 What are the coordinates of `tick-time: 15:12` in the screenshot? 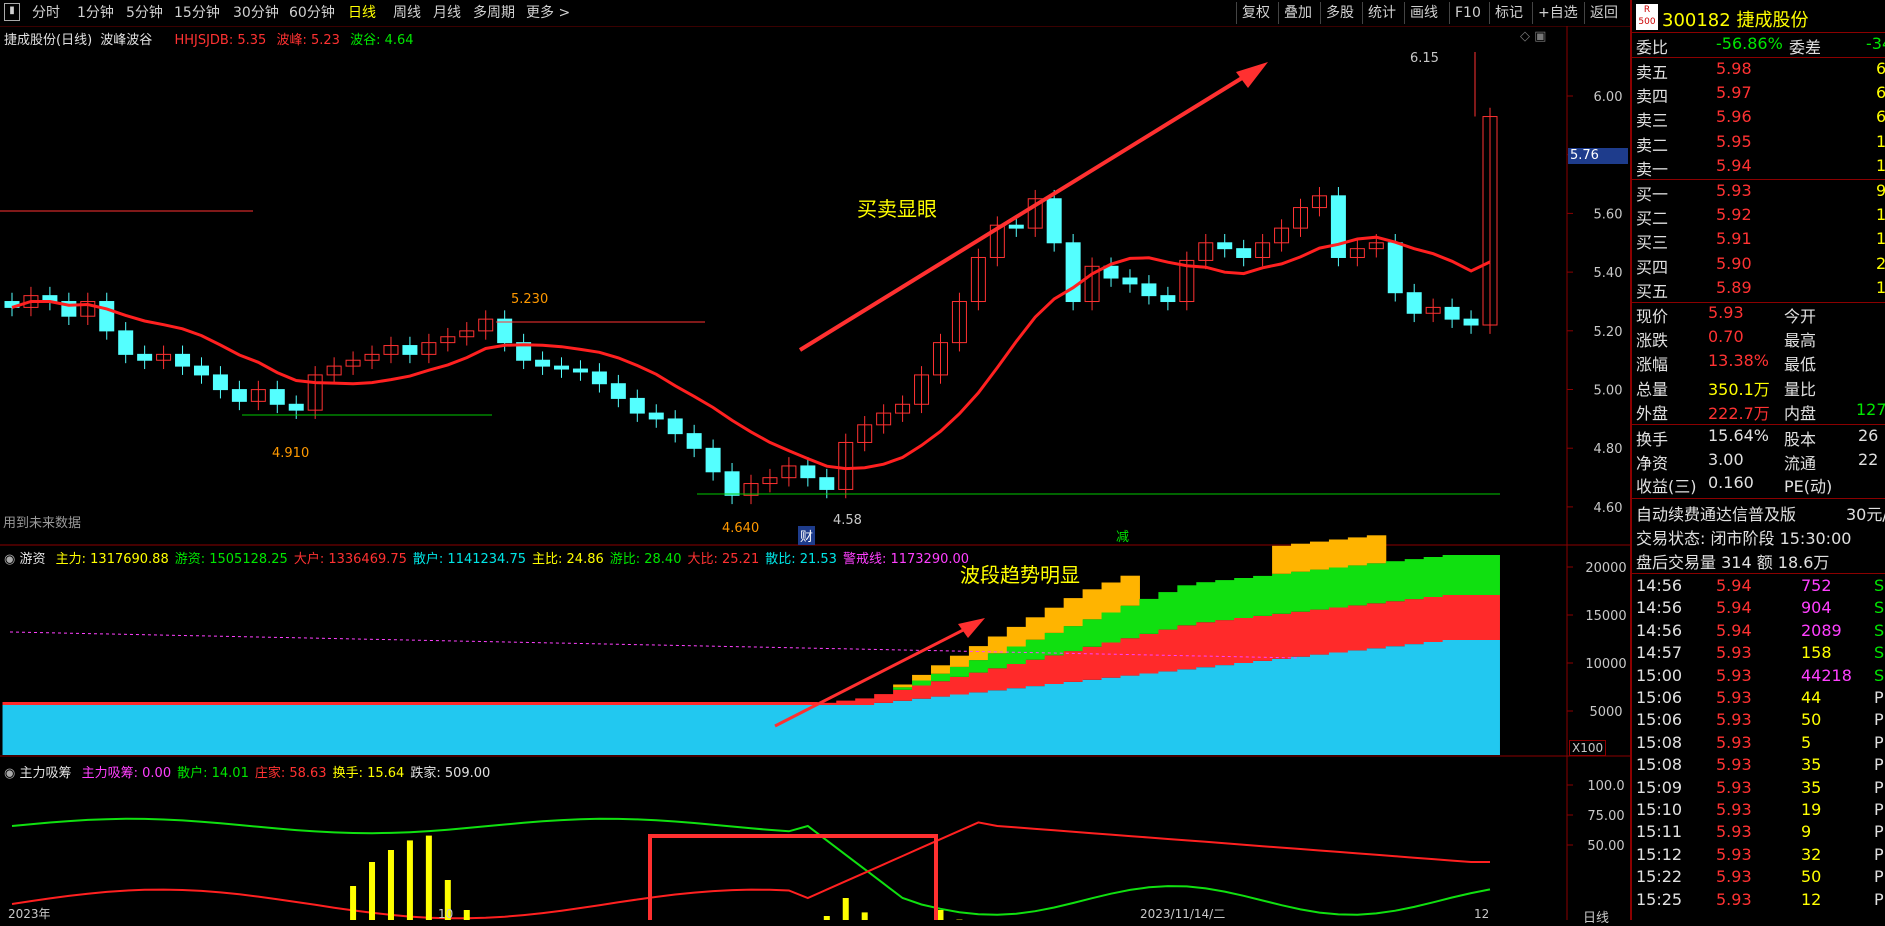 It's located at (1659, 854).